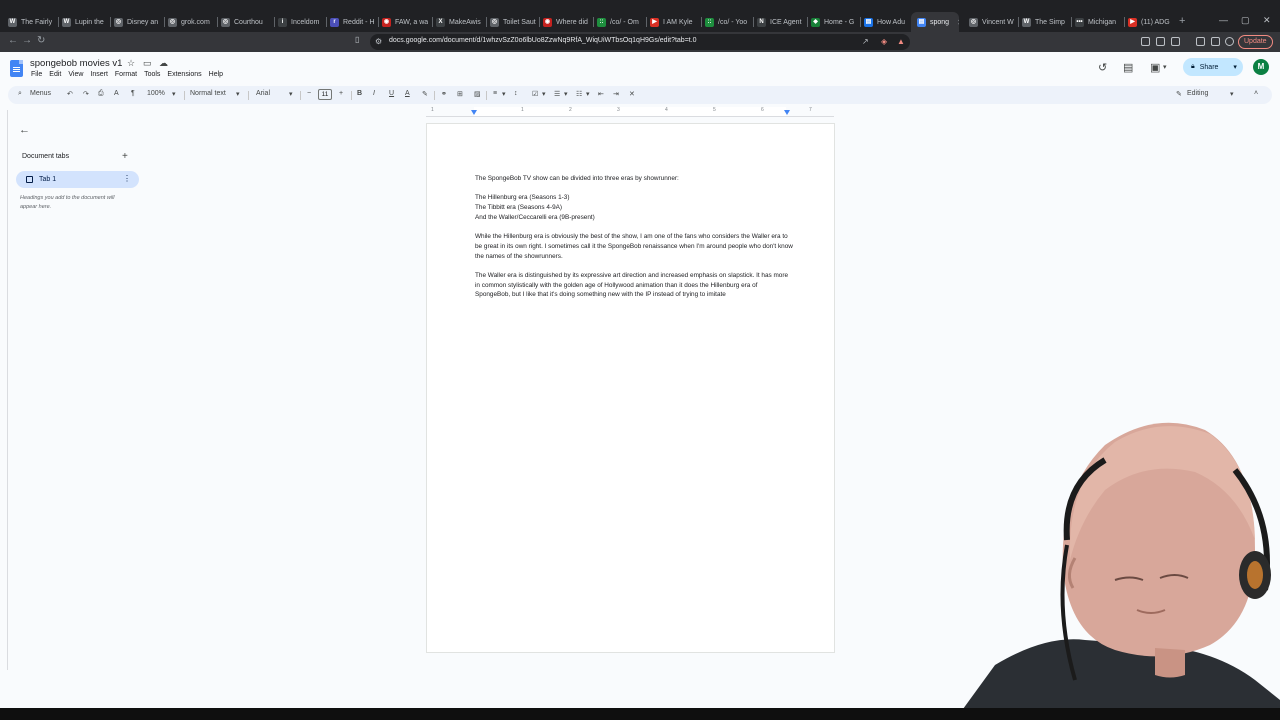 Image resolution: width=1280 pixels, height=720 pixels. I want to click on browser-tab: r Reddit - H, so click(352, 22).